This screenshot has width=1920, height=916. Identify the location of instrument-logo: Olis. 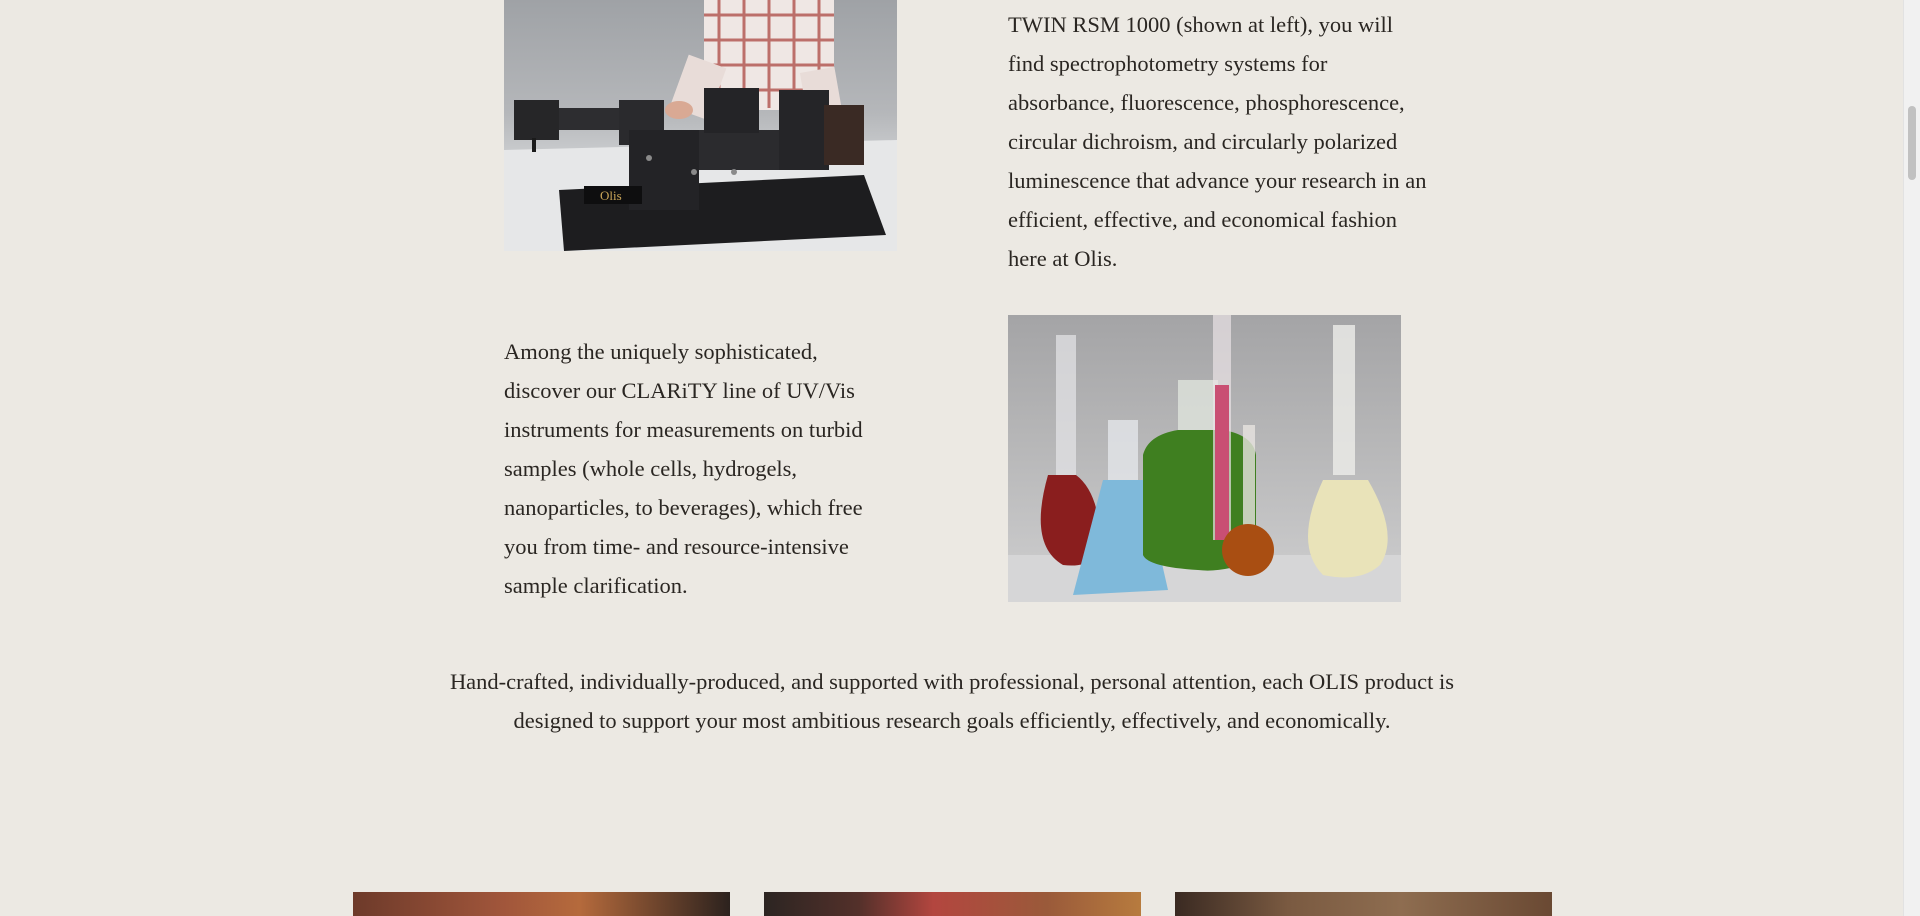
(611, 195).